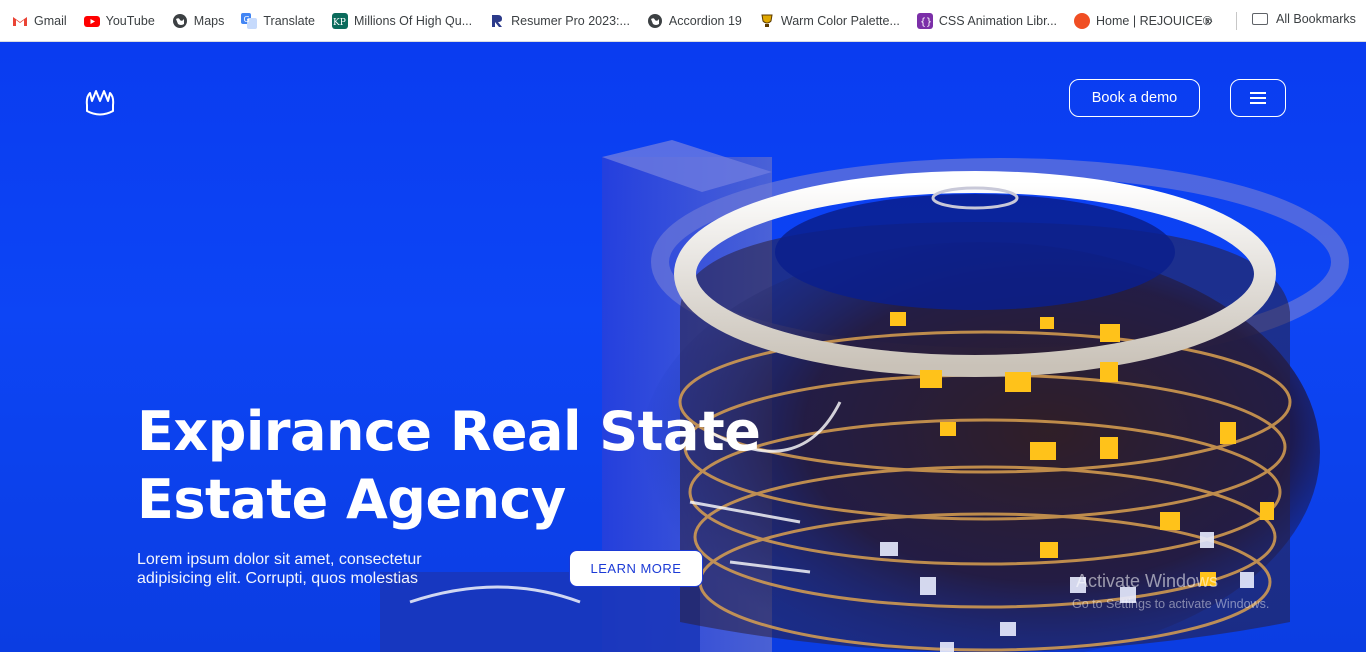 Image resolution: width=1366 pixels, height=652 pixels. Describe the element at coordinates (1236, 21) in the screenshot. I see `bookmarks-divider` at that location.